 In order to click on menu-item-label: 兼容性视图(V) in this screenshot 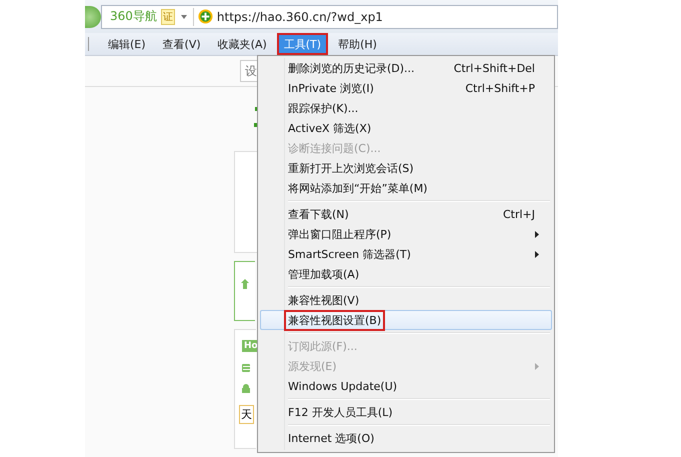, I will do `click(323, 300)`.